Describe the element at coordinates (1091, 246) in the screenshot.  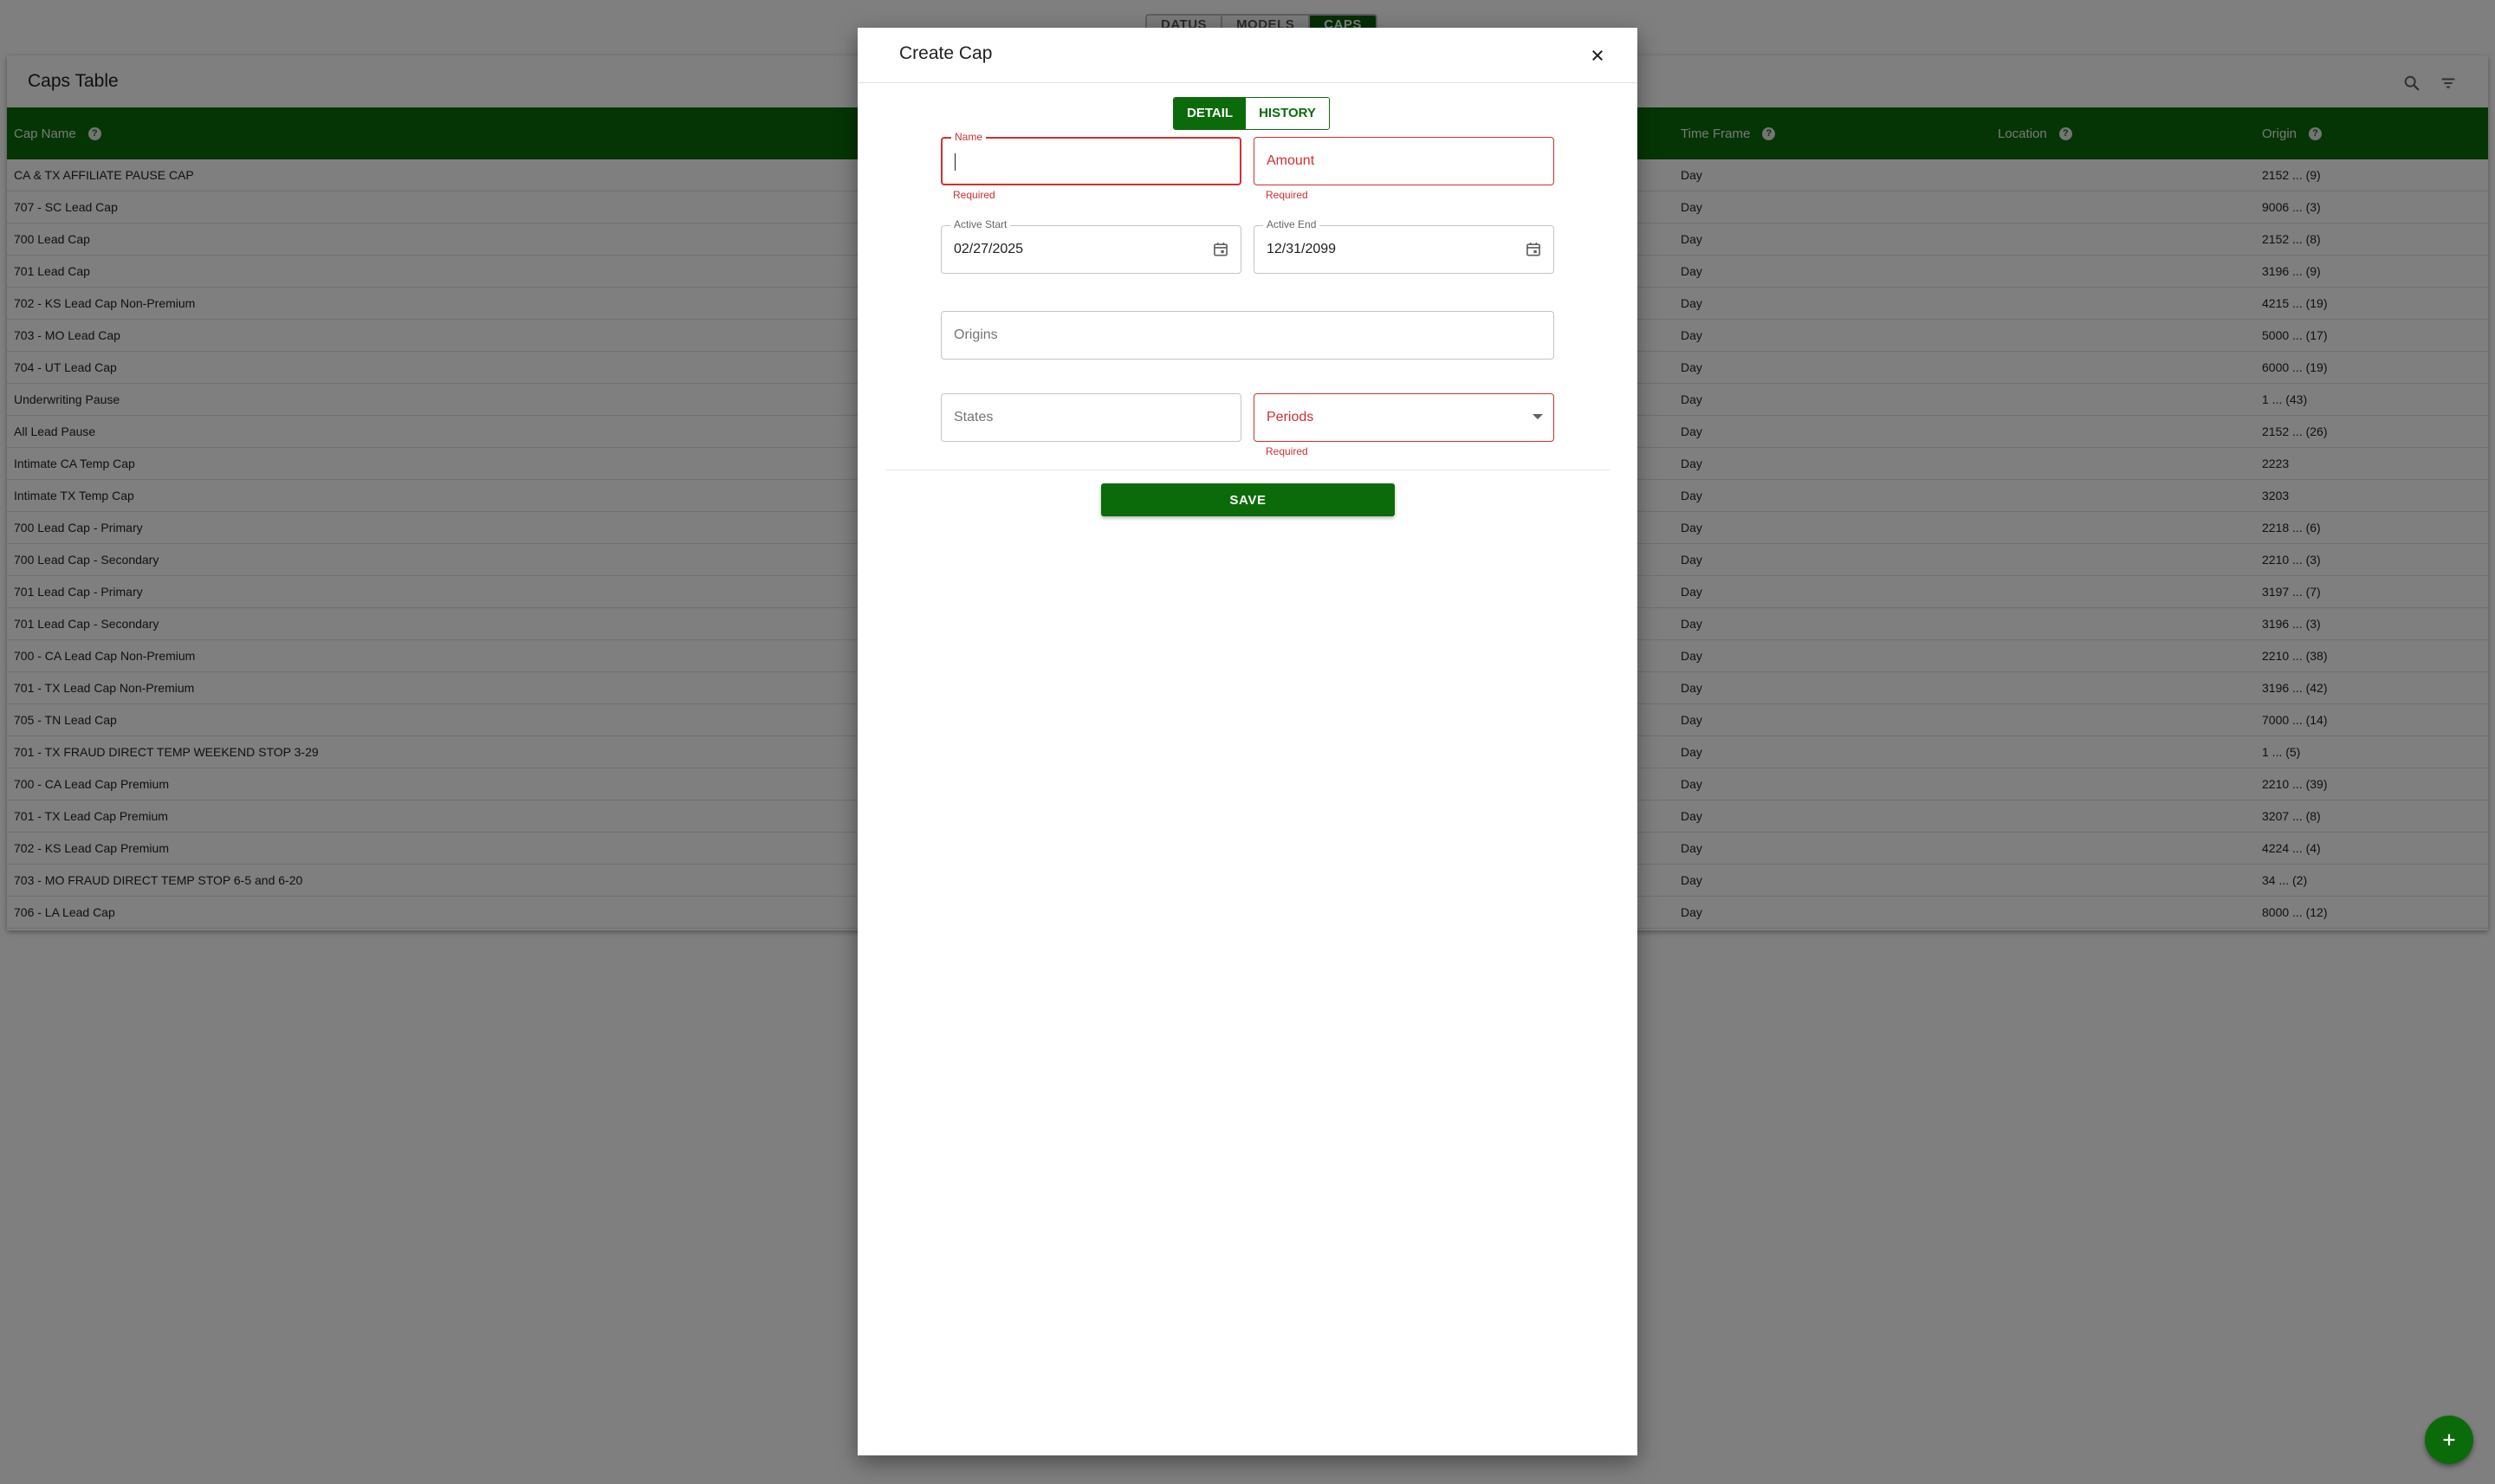
I see `active-start-field: Active Start 02/27/2025` at that location.